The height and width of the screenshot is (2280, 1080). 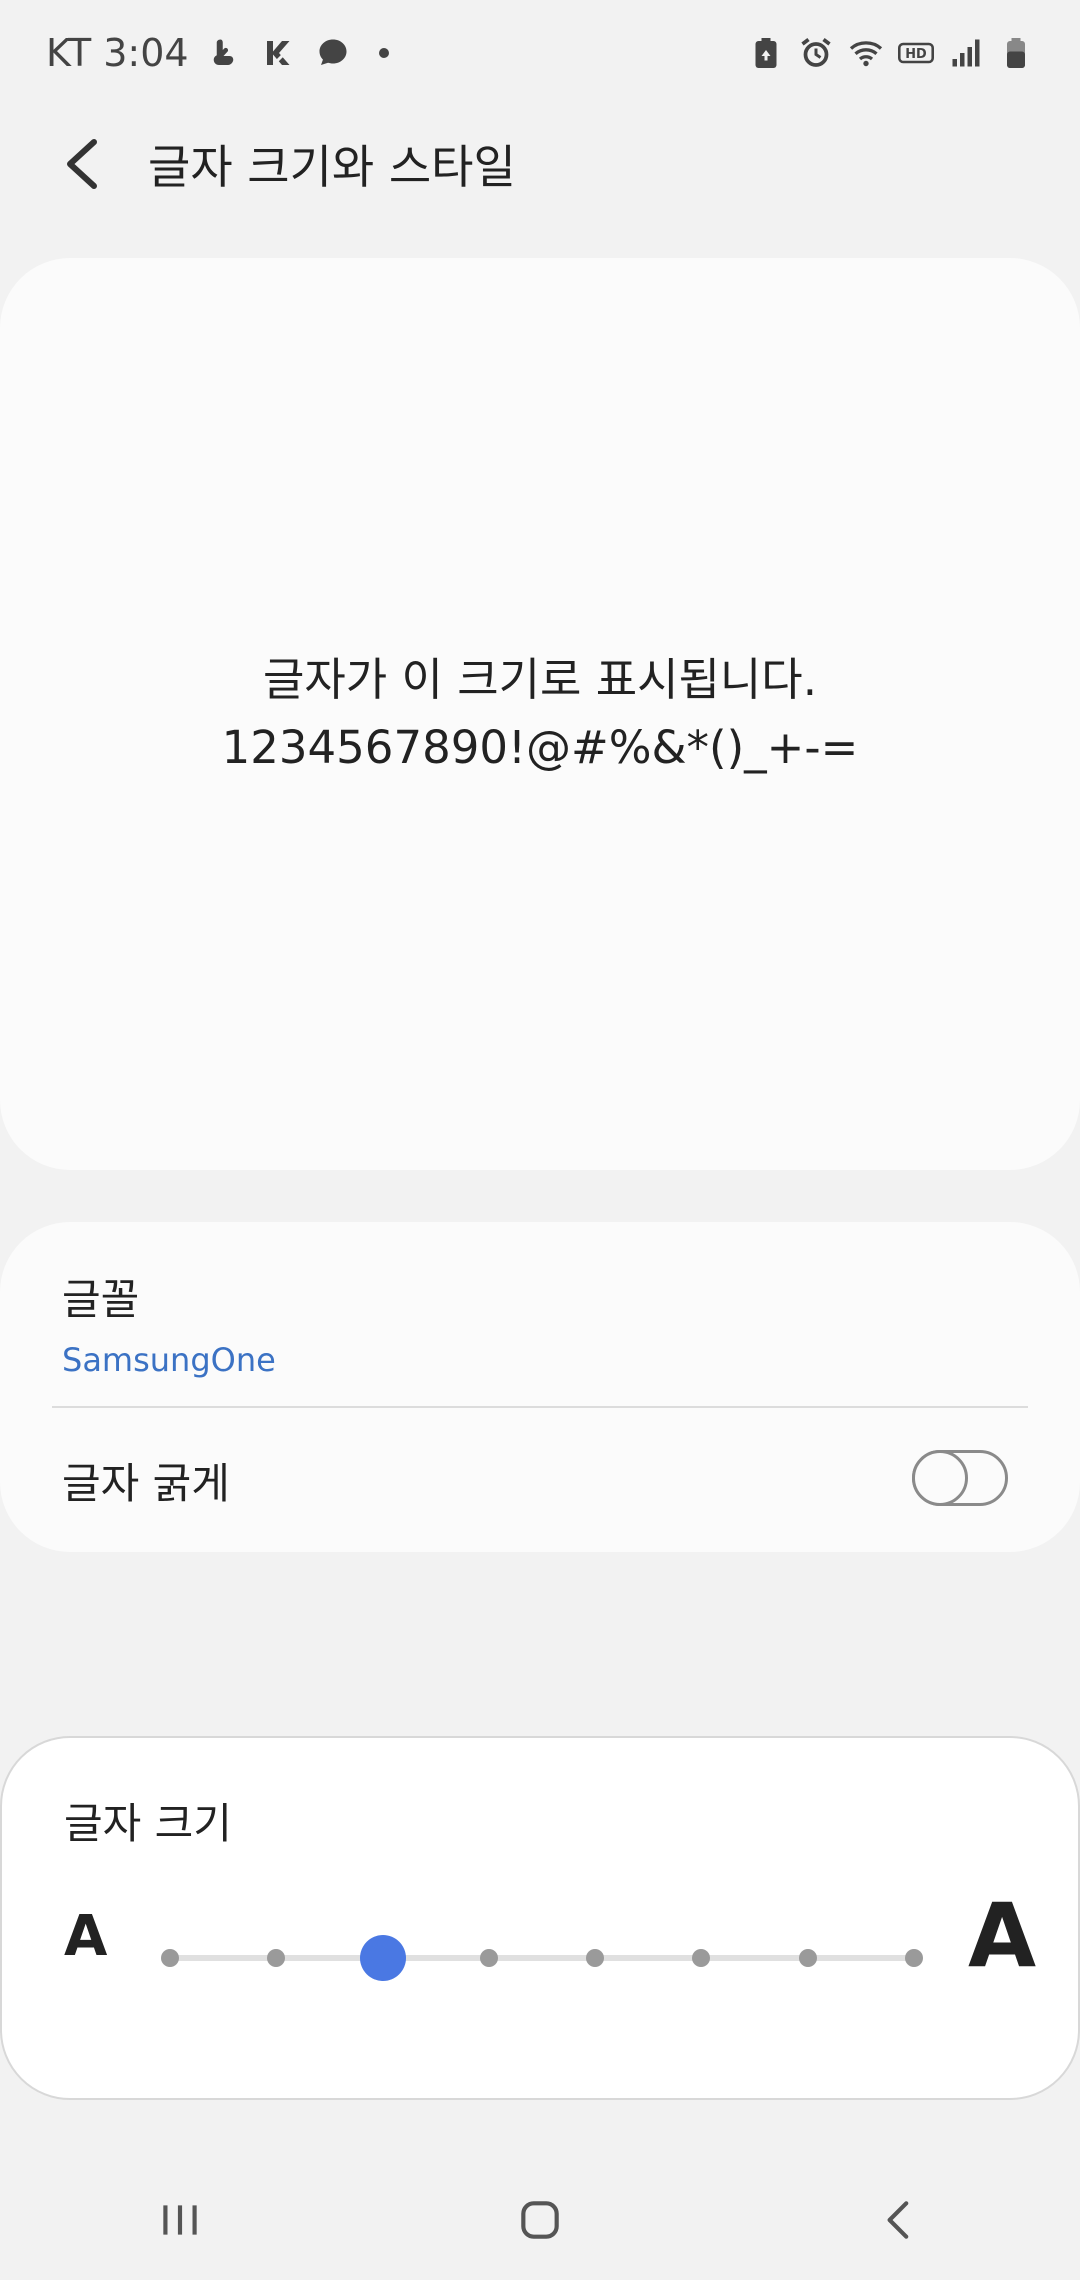 I want to click on chat-bubble-icon, so click(x=333, y=53).